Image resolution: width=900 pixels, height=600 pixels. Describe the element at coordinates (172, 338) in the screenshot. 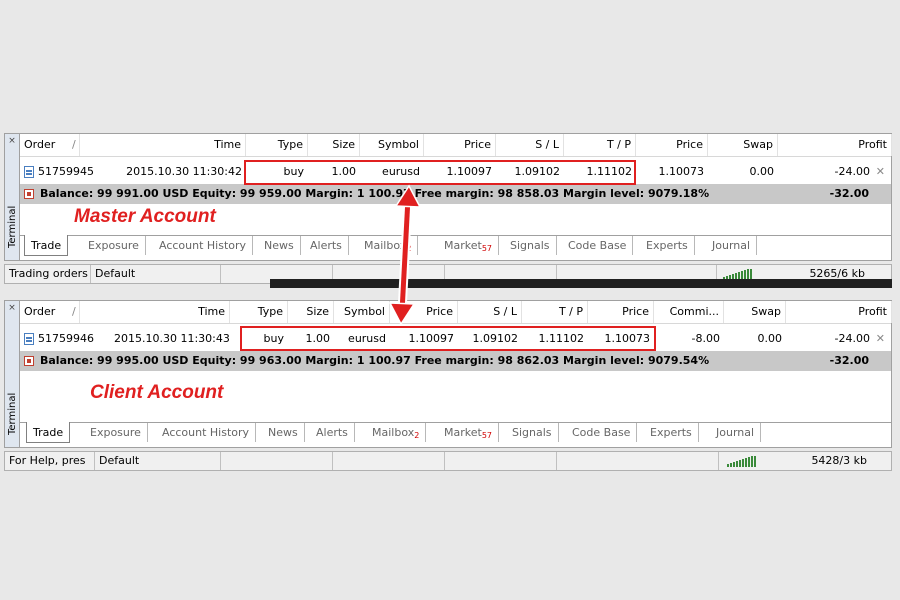

I see `time-cell: 2015.10.30 11:30:43` at that location.